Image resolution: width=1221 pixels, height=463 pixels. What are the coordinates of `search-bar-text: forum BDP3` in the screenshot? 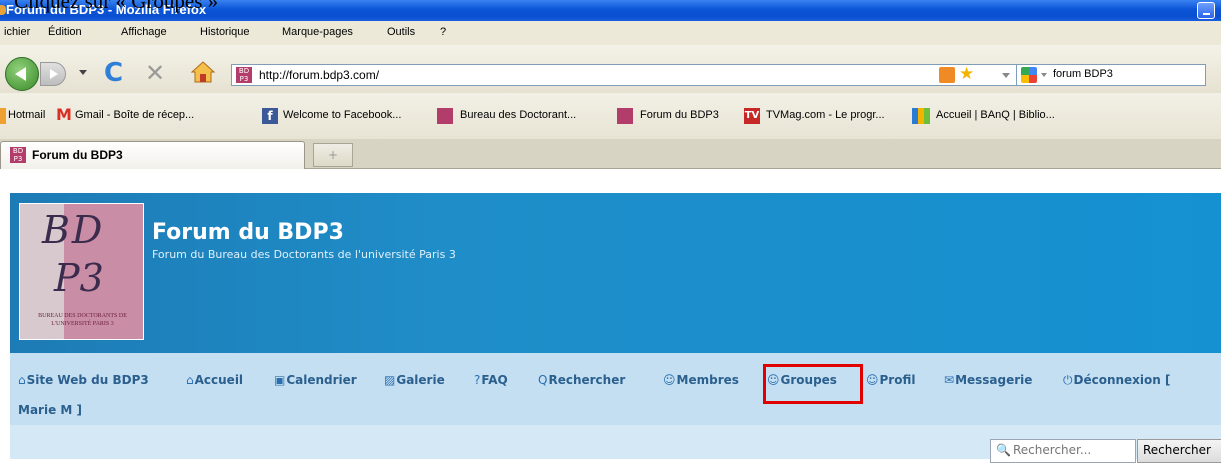 It's located at (1083, 74).